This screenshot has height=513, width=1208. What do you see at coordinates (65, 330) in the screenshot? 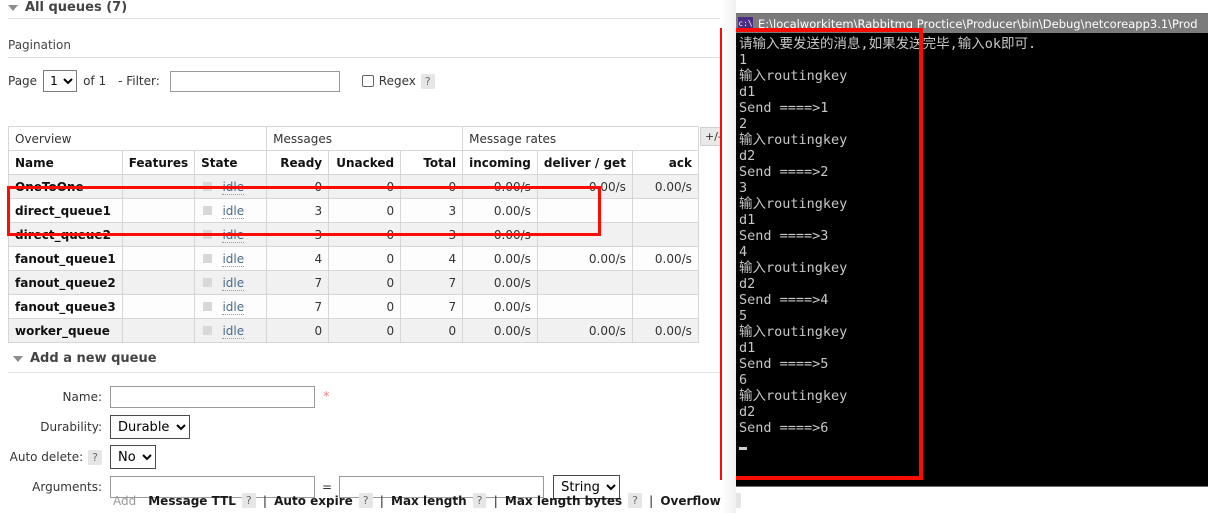
I see `cell-queue-name: worker_queue` at bounding box center [65, 330].